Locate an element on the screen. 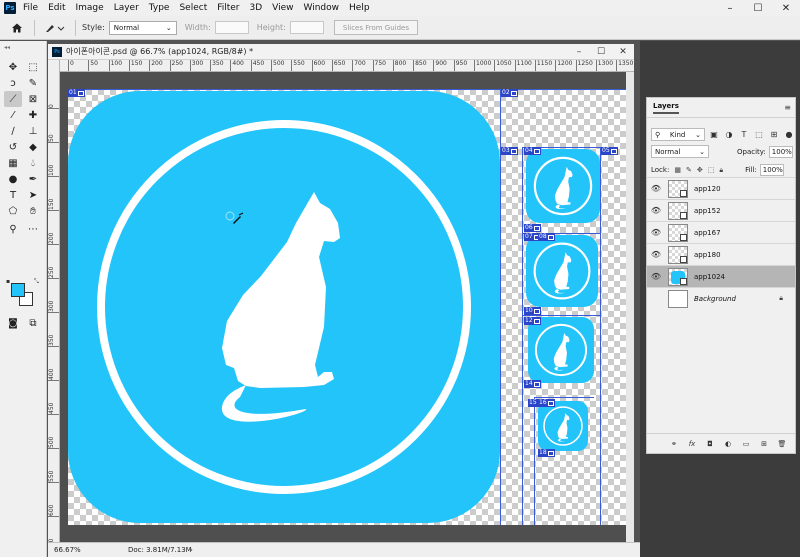  new-layer-icon: ⊞ is located at coordinates (764, 444).